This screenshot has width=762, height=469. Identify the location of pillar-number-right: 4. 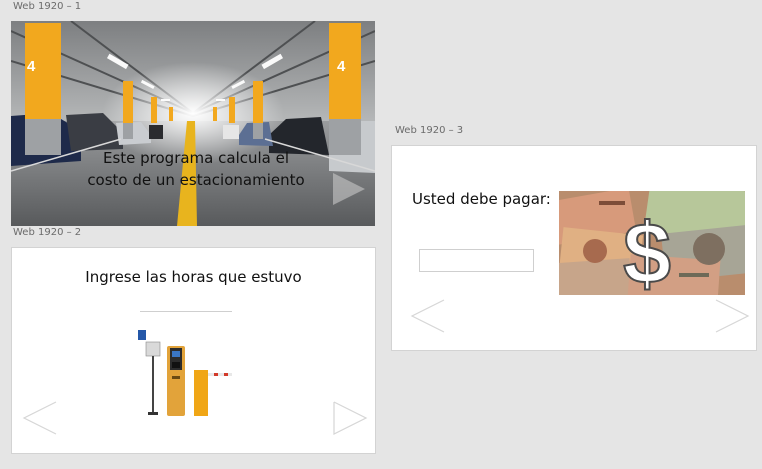
(341, 66).